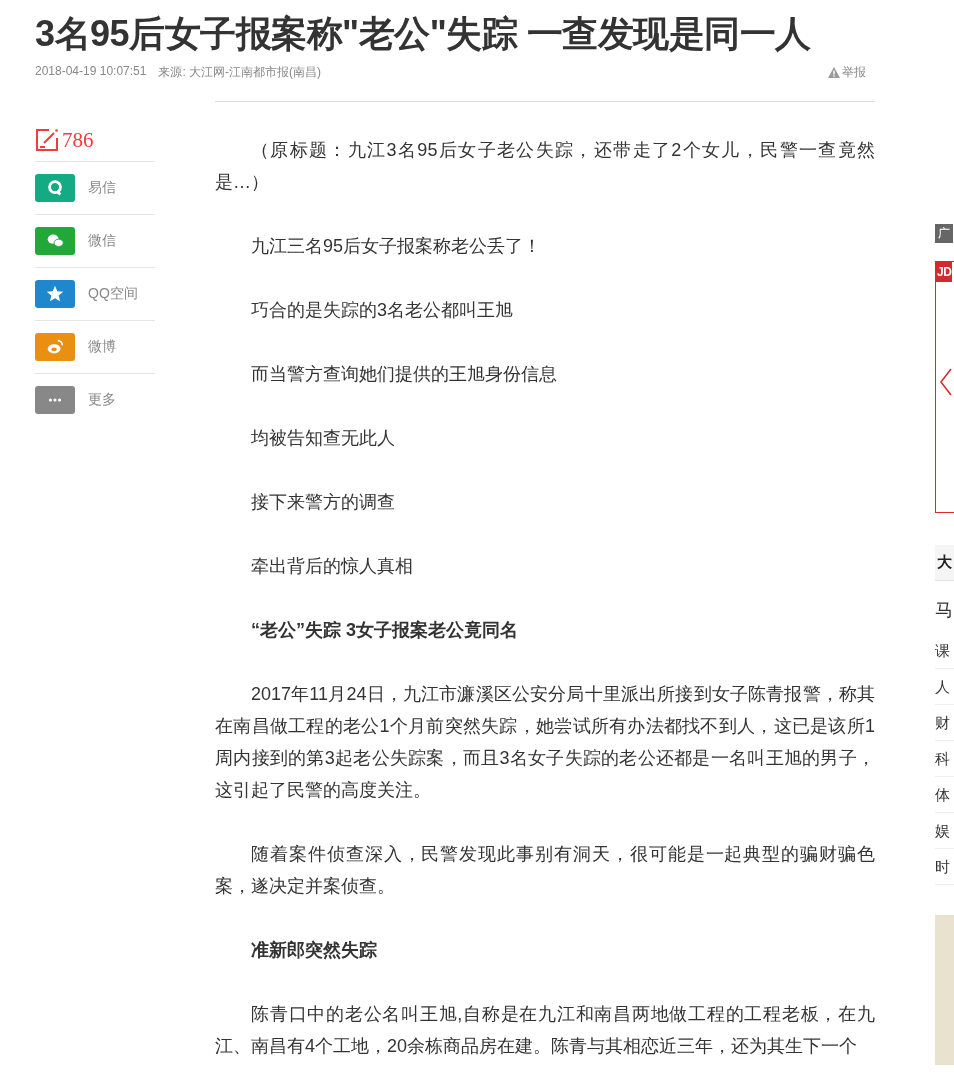 This screenshot has width=954, height=1079. What do you see at coordinates (545, 742) in the screenshot?
I see `paragraph: 2017年11月24日，九江市濂溪区公安分局十里派出所接到女子陈青报警，称其在南昌做工程的老公1个月前突然失踪，她尝试所有办法都找不到人，这已是该所1周内接到的第3起老公失踪案，而且3名女子失踪的老公还都是一名叫王旭的男子，这引起了民警的高度关注。` at bounding box center [545, 742].